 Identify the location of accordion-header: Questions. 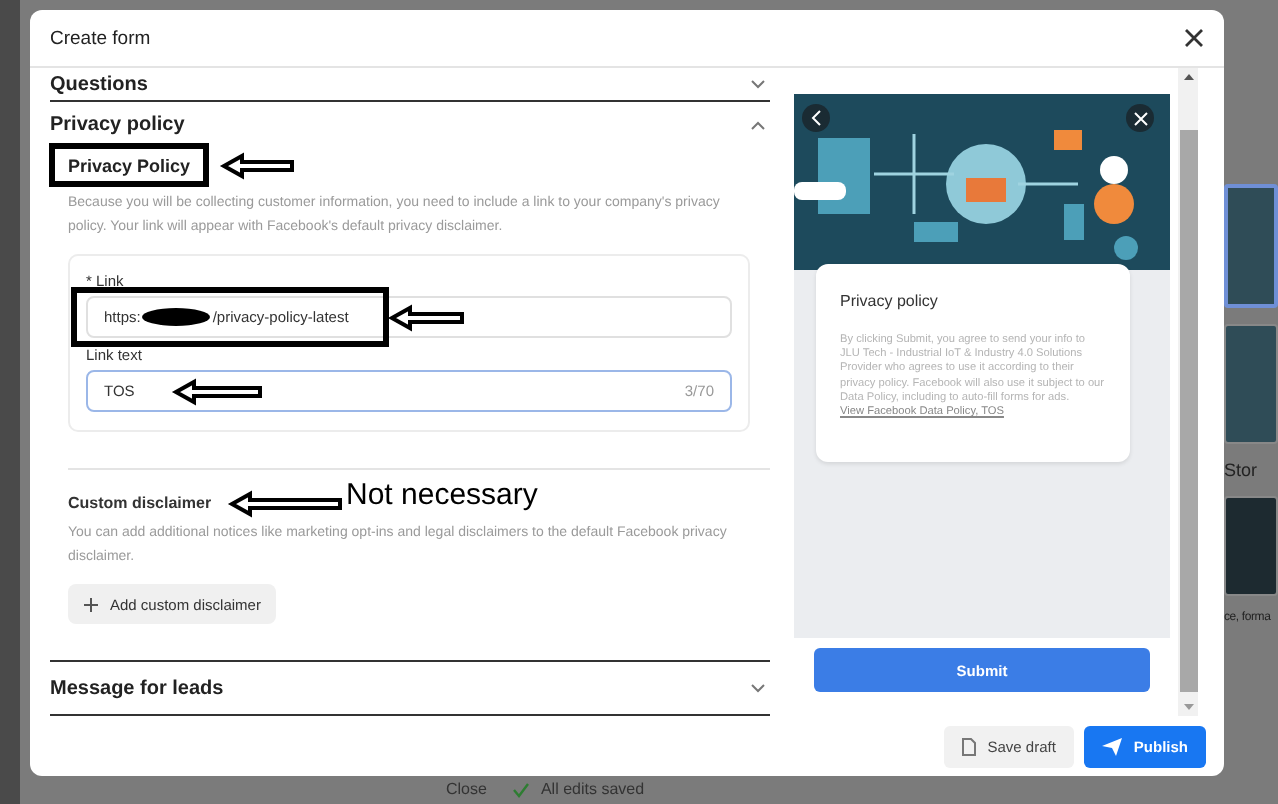
(410, 85).